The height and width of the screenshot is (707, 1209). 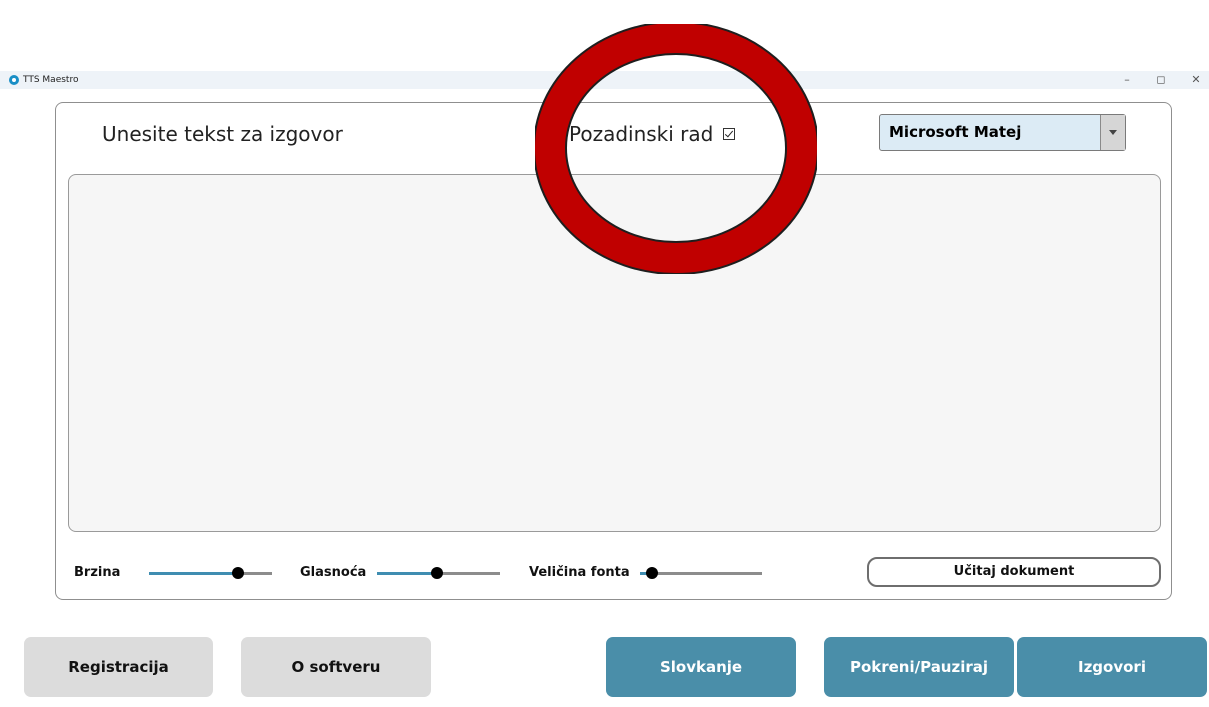 I want to click on speed-slider-thumb, so click(x=238, y=573).